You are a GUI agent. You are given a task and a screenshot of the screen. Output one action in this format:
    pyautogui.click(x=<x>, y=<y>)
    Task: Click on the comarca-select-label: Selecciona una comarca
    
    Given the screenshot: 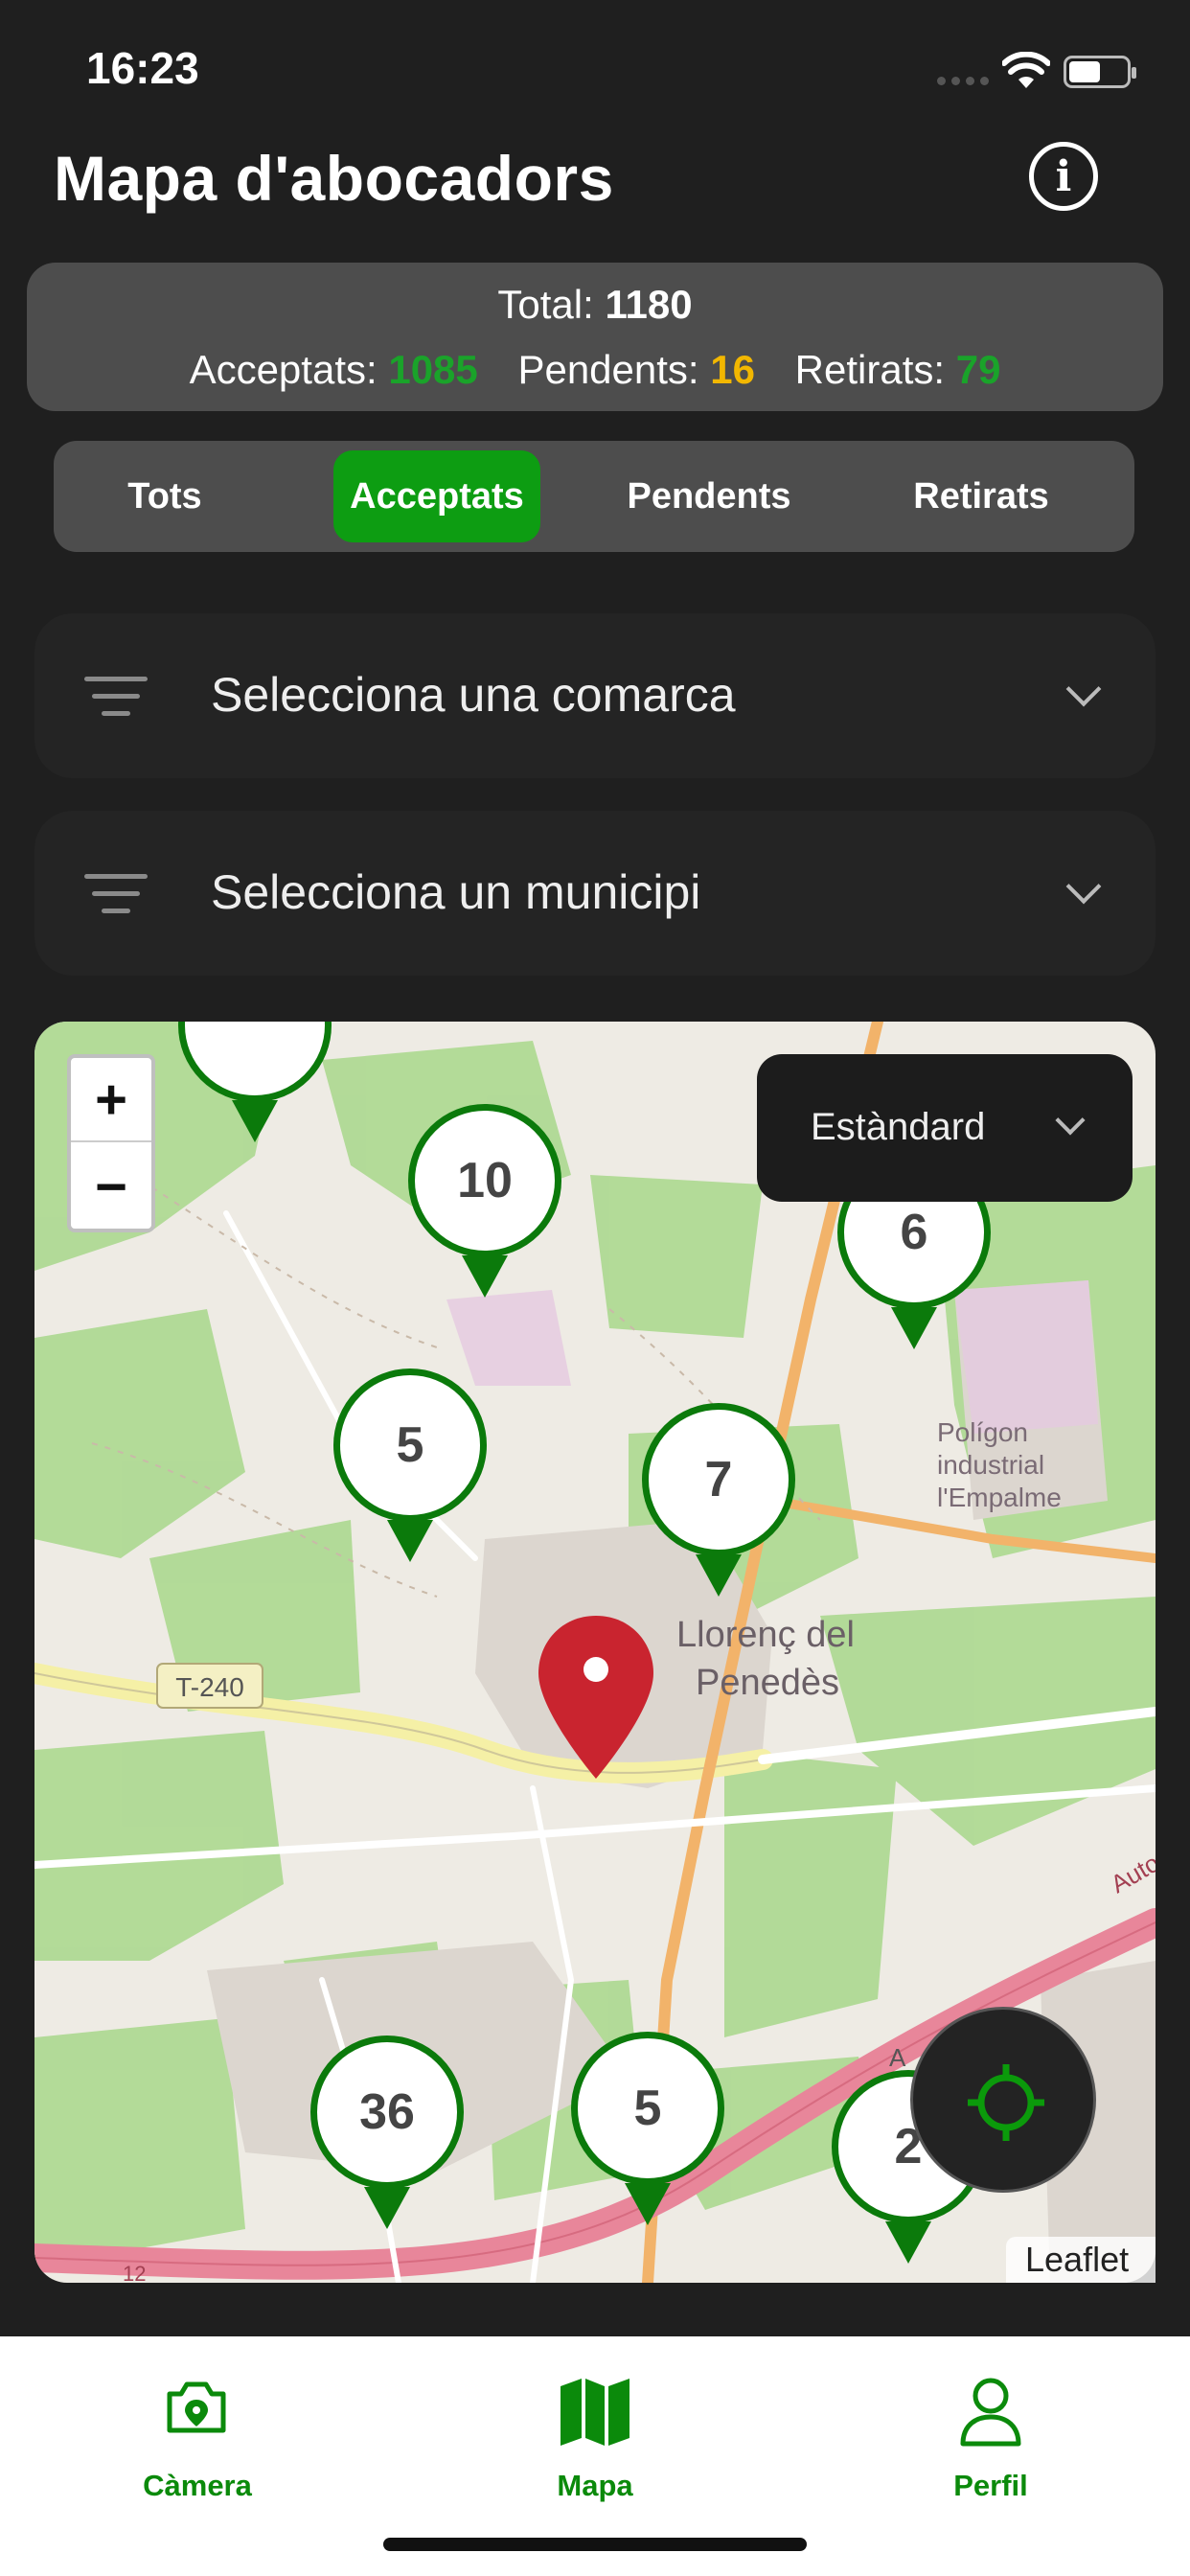 What is the action you would take?
    pyautogui.click(x=474, y=695)
    